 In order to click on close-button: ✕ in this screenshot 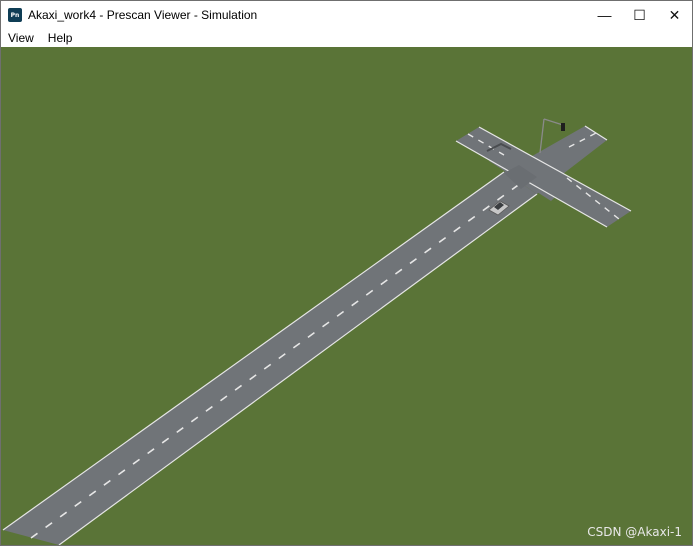, I will do `click(674, 15)`.